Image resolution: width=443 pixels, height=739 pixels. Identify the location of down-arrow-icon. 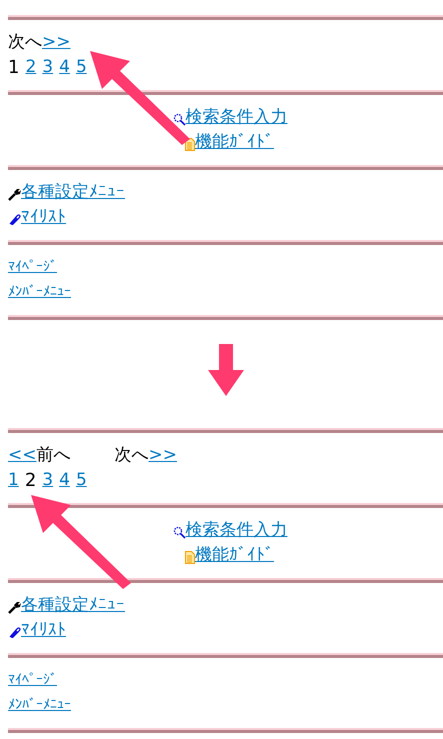
(226, 370).